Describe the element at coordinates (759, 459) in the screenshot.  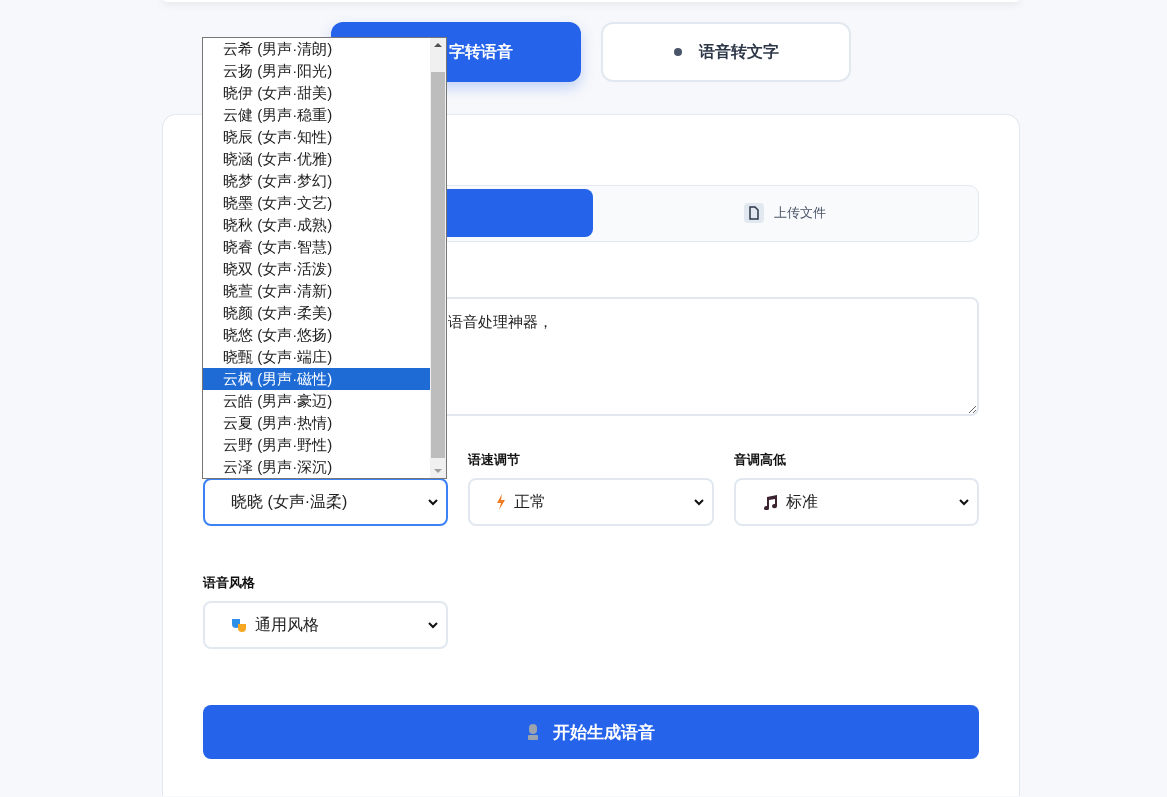
I see `field-label: 音调高低` at that location.